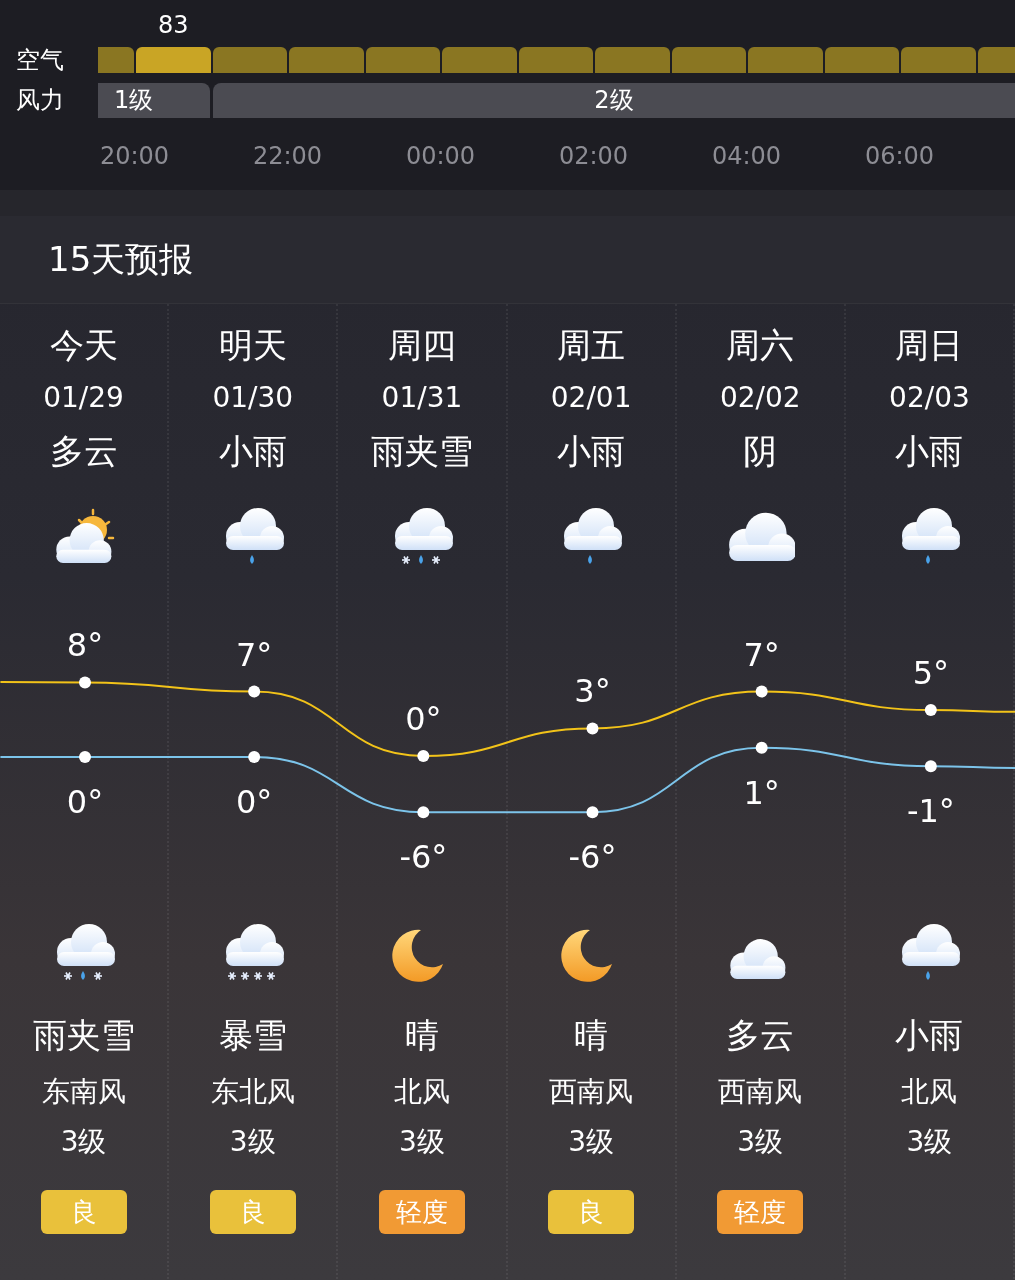  I want to click on time-label: 06:00, so click(899, 156).